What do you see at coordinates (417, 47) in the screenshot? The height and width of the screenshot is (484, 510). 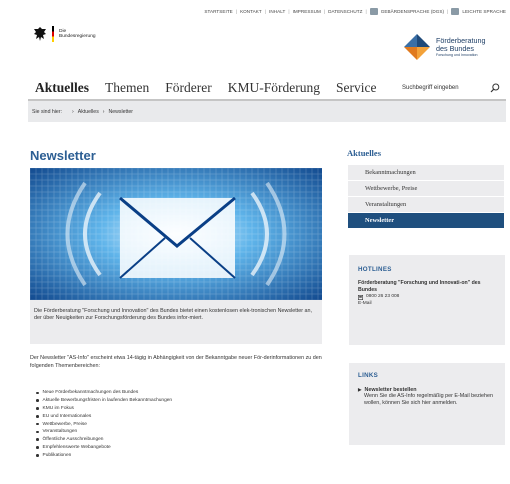 I see `foerderberatung-mark-icon` at bounding box center [417, 47].